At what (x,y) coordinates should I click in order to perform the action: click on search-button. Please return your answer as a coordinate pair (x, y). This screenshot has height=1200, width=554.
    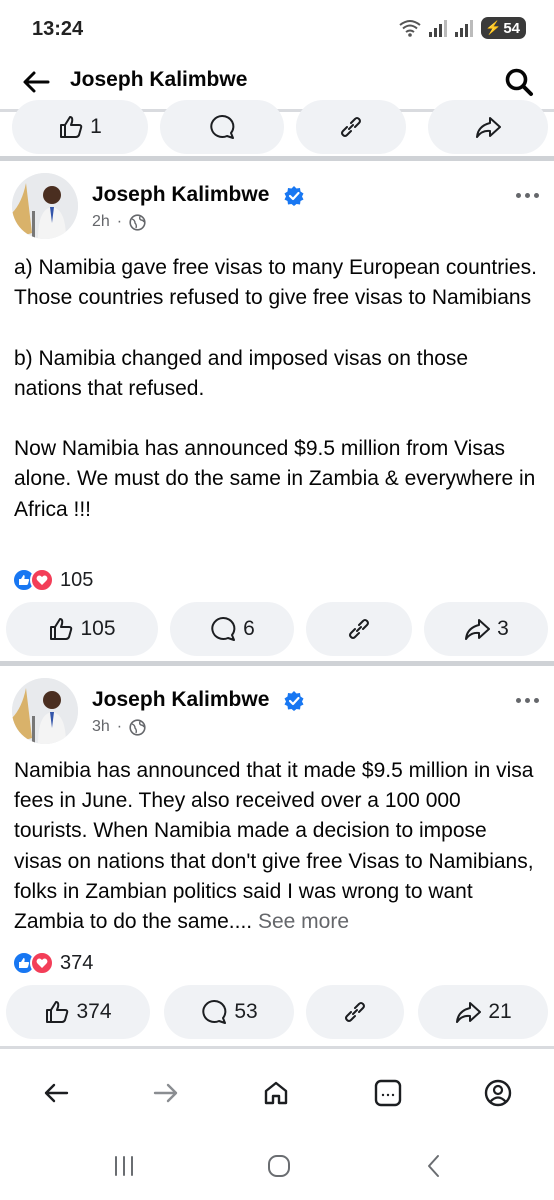
    Looking at the image, I should click on (519, 82).